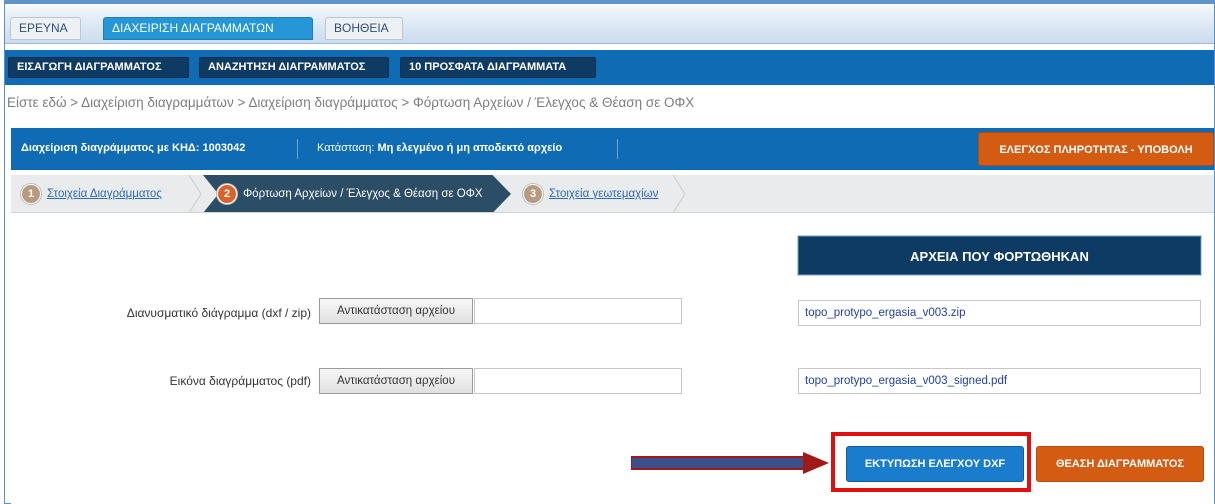 The image size is (1215, 504). Describe the element at coordinates (396, 381) in the screenshot. I see `replace-image-file-button: Αντικατάσταση αρχείου` at that location.